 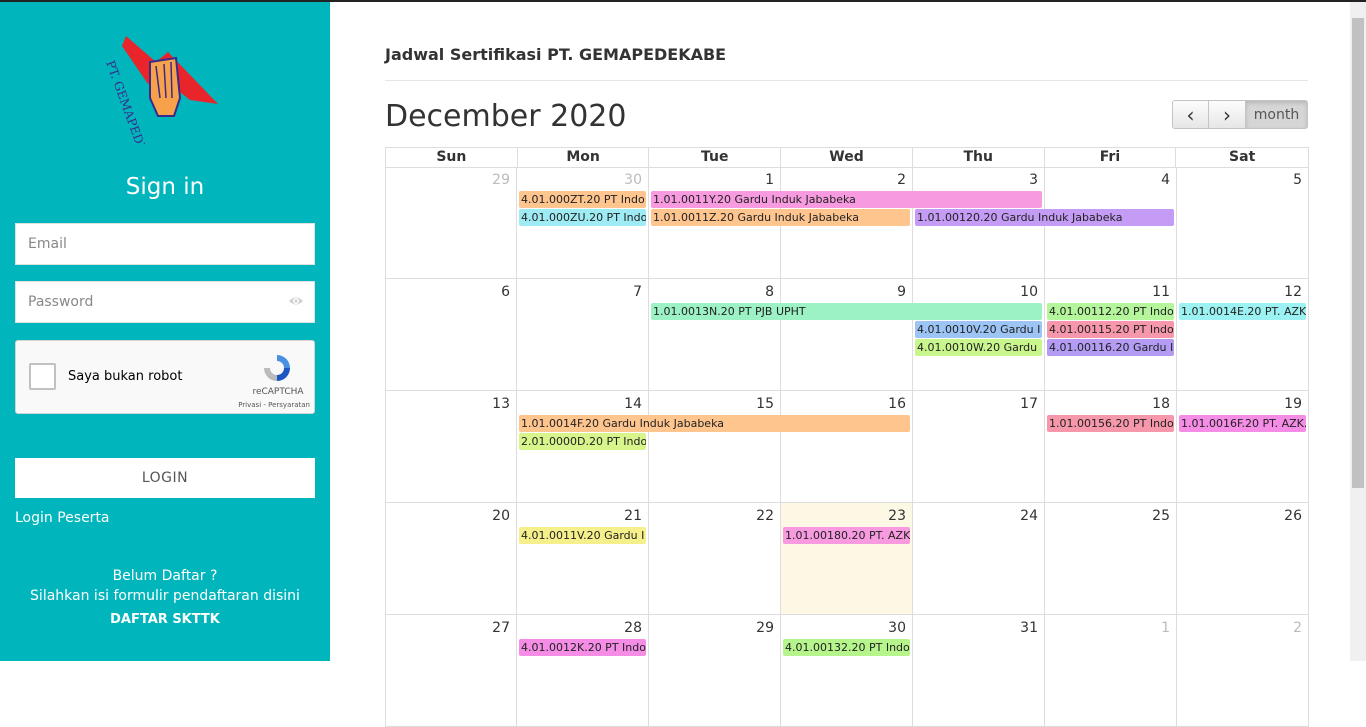 I want to click on company-logo: PT. GEMAPEDEKABE, so click(x=160, y=90).